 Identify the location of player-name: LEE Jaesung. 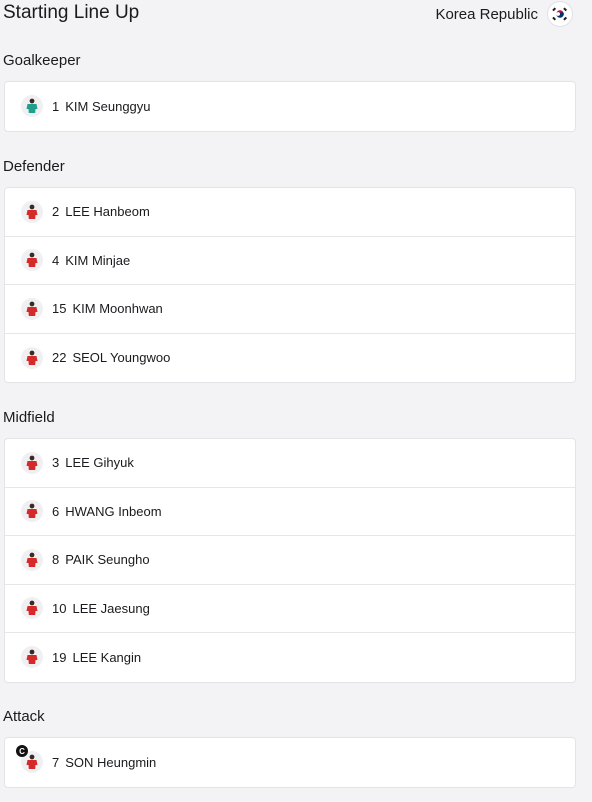
(111, 608).